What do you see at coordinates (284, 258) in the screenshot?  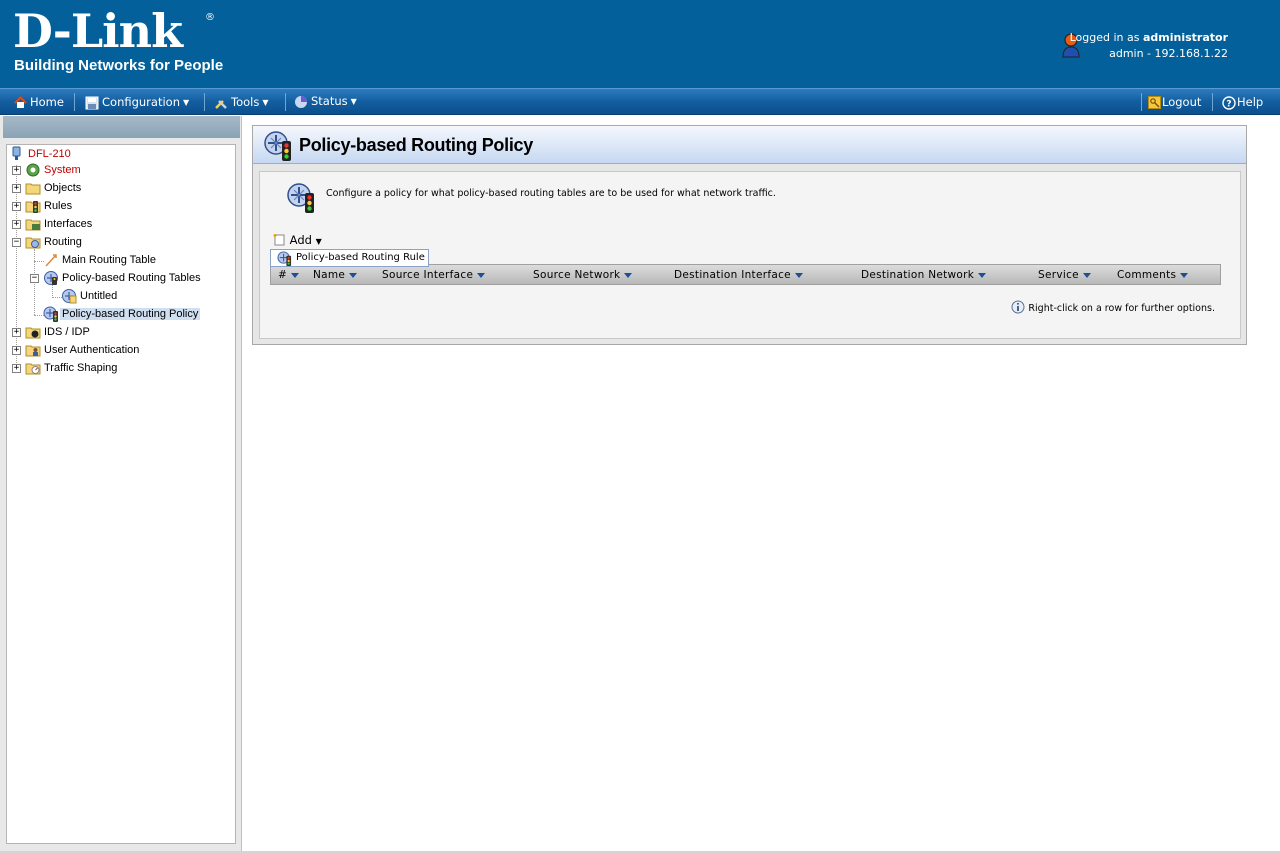 I see `policy-routing-rule-icon` at bounding box center [284, 258].